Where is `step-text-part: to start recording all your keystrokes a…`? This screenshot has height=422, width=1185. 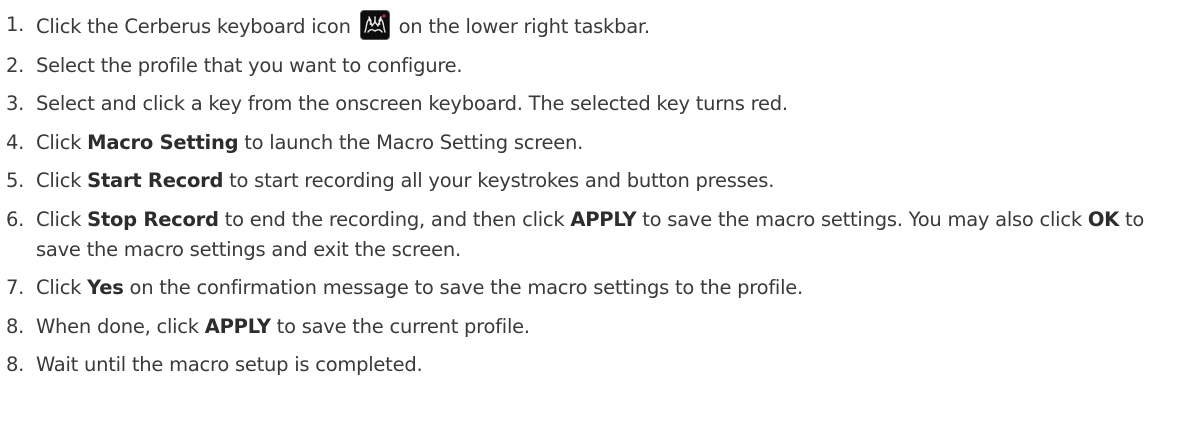 step-text-part: to start recording all your keystrokes a… is located at coordinates (502, 180).